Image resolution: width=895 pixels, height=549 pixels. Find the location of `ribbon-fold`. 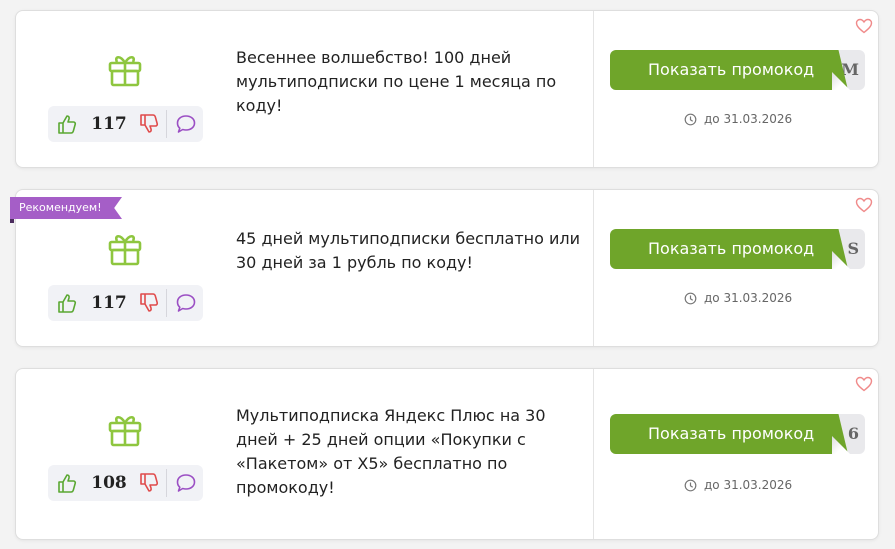

ribbon-fold is located at coordinates (12, 221).